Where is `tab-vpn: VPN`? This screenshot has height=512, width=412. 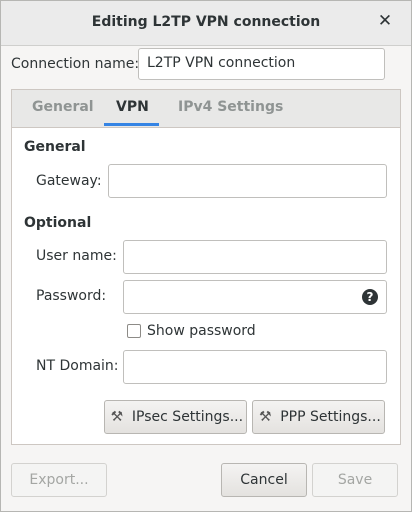 tab-vpn: VPN is located at coordinates (132, 107).